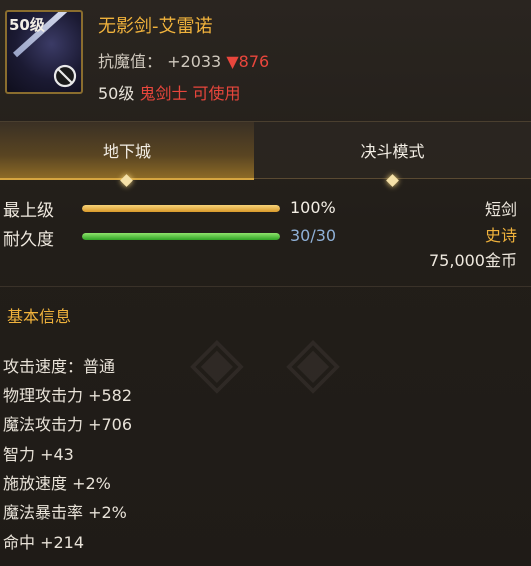 This screenshot has width=531, height=566. I want to click on tab-dungeon: 地下城, so click(127, 154).